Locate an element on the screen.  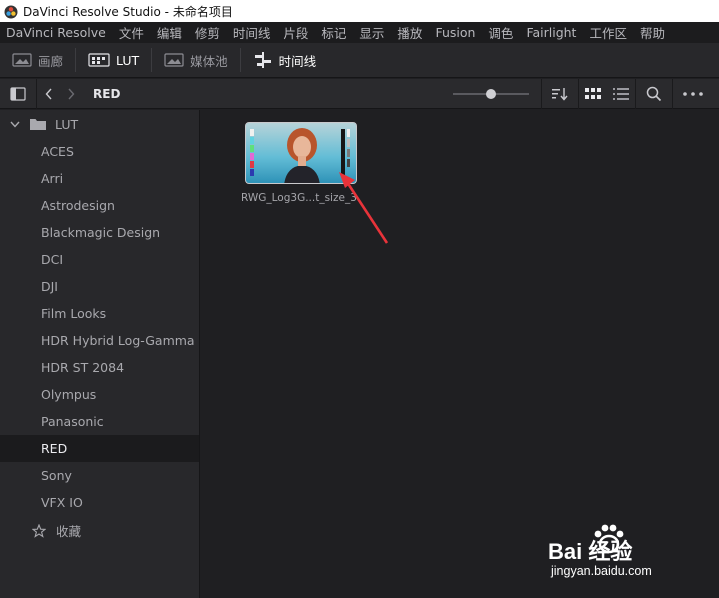
sidebar-item-vfx-io: VFX IO is located at coordinates (99, 502).